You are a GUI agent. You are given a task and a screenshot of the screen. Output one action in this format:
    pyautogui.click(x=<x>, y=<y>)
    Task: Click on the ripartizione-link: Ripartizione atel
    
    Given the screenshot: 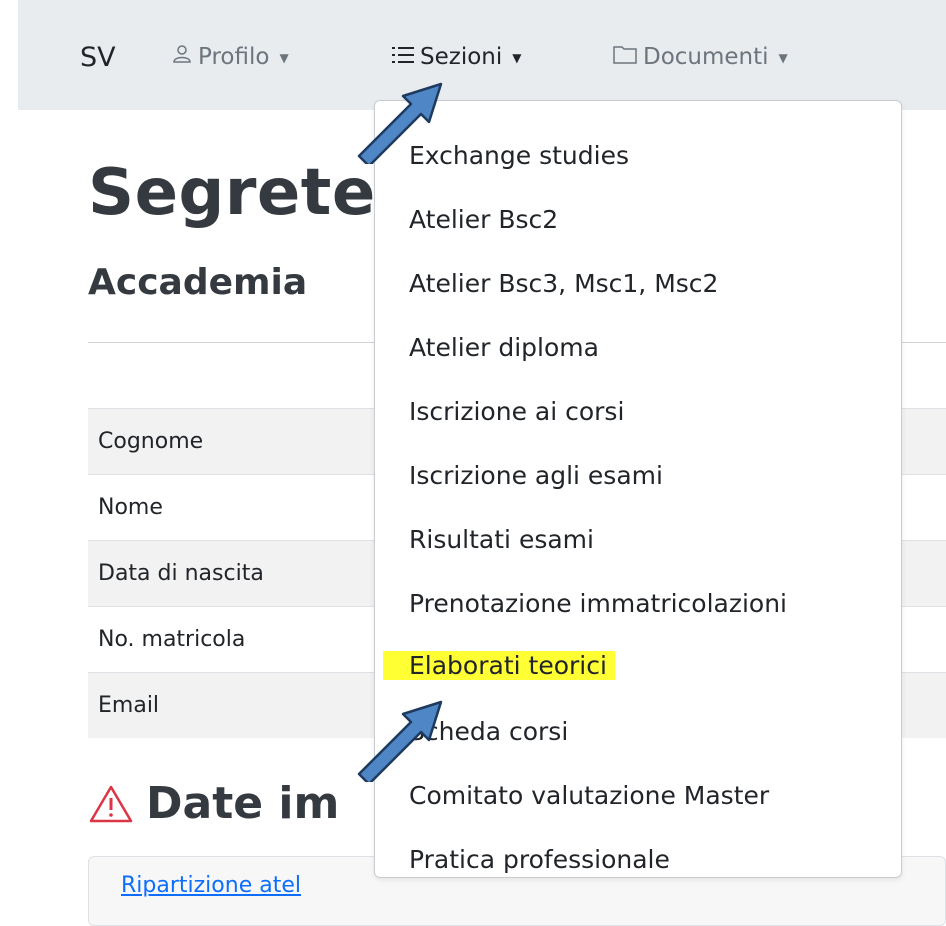 What is the action you would take?
    pyautogui.click(x=211, y=885)
    